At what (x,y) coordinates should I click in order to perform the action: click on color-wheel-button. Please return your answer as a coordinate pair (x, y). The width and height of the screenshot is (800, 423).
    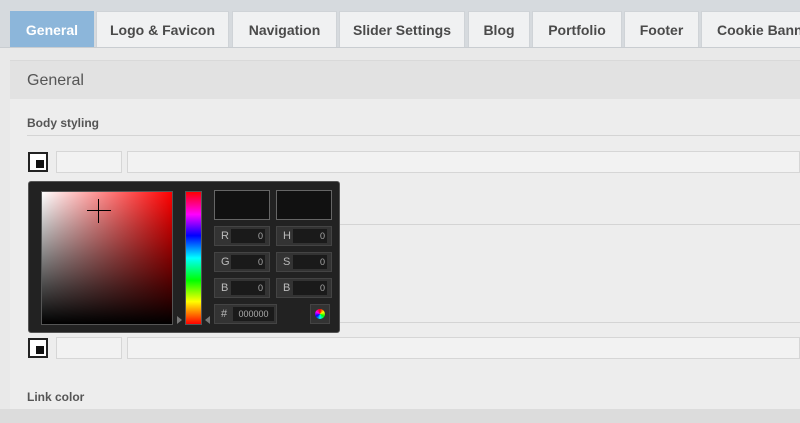
    Looking at the image, I should click on (320, 314).